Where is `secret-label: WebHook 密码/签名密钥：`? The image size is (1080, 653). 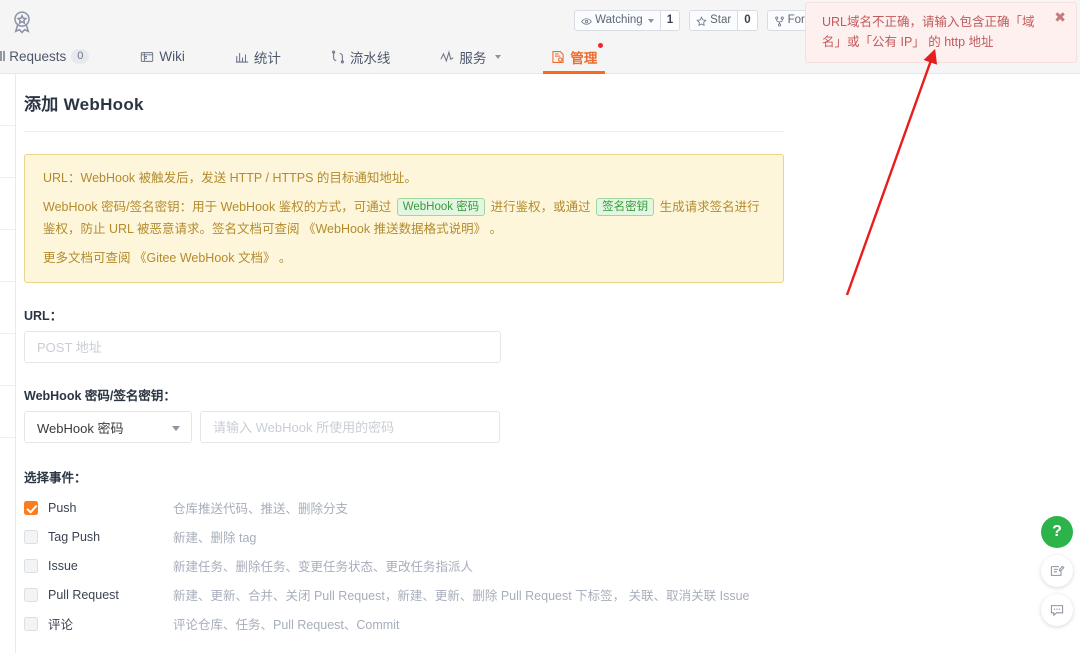
secret-label: WebHook 密码/签名密钥： is located at coordinates (100, 396).